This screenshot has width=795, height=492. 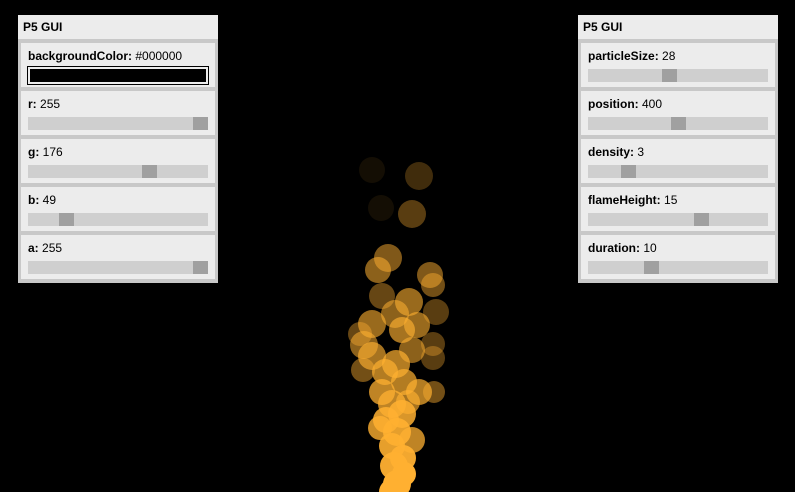 I want to click on background-color-label-row: backgroundColor: #000000, so click(x=105, y=56).